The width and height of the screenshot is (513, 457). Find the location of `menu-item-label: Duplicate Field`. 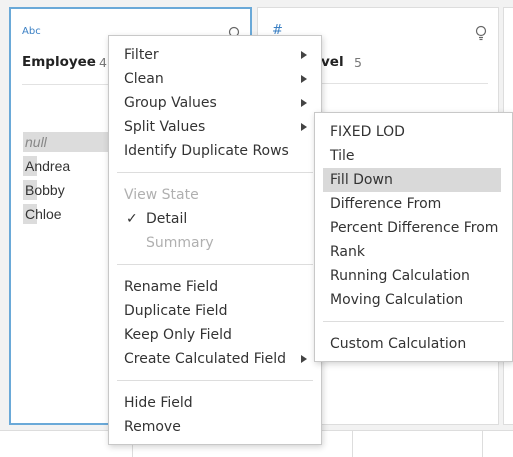

menu-item-label: Duplicate Field is located at coordinates (176, 311).